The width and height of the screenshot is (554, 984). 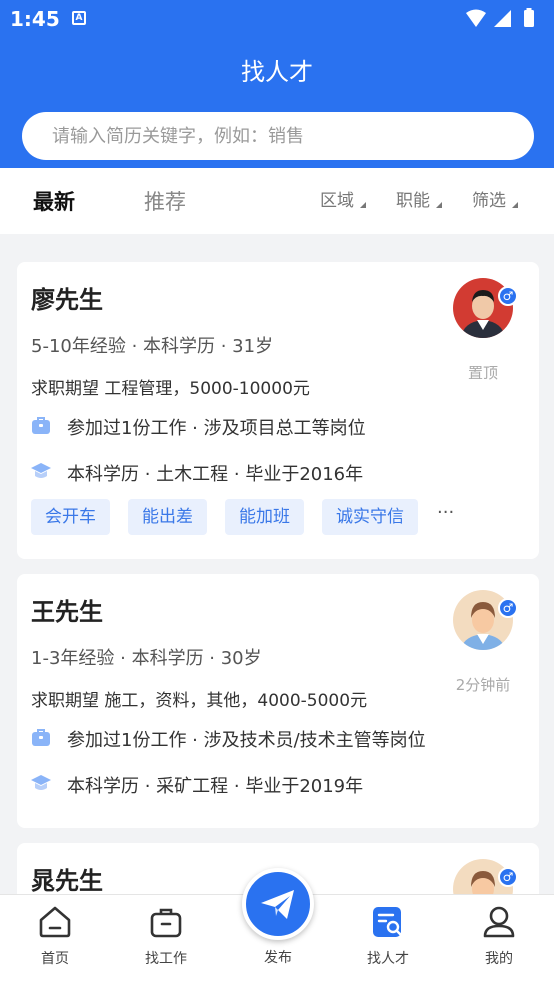 I want to click on filter-function: 职能, so click(x=419, y=198).